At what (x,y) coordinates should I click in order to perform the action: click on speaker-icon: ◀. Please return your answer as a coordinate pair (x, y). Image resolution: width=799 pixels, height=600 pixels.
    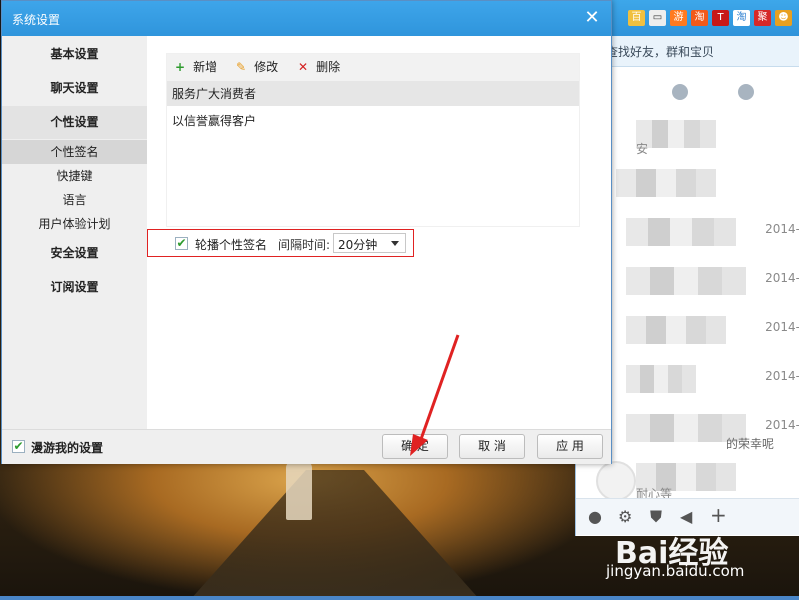
    Looking at the image, I should click on (686, 516).